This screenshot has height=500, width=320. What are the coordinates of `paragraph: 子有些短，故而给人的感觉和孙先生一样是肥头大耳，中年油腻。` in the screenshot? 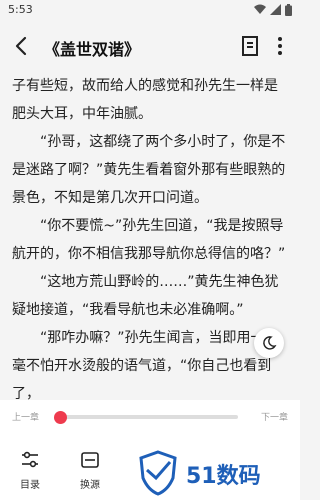 It's located at (145, 100).